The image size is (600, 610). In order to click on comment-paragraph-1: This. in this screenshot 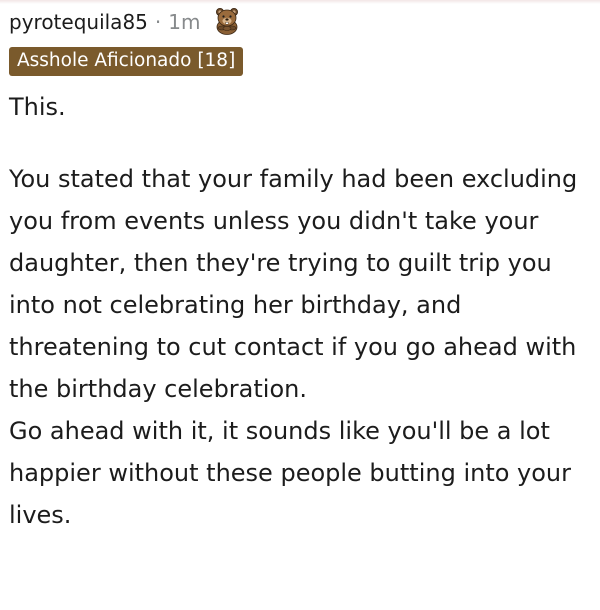, I will do `click(37, 107)`.